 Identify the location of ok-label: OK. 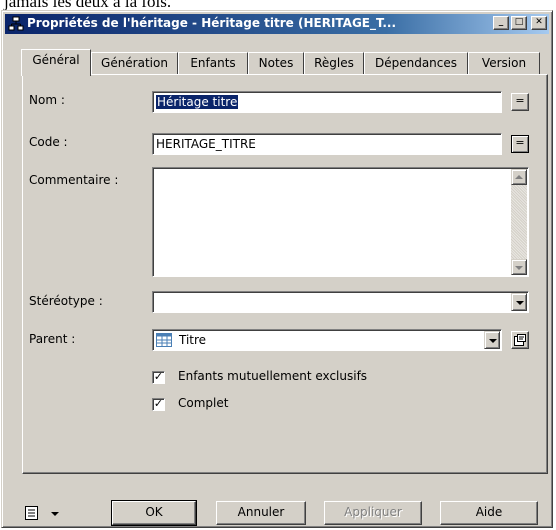
(154, 512).